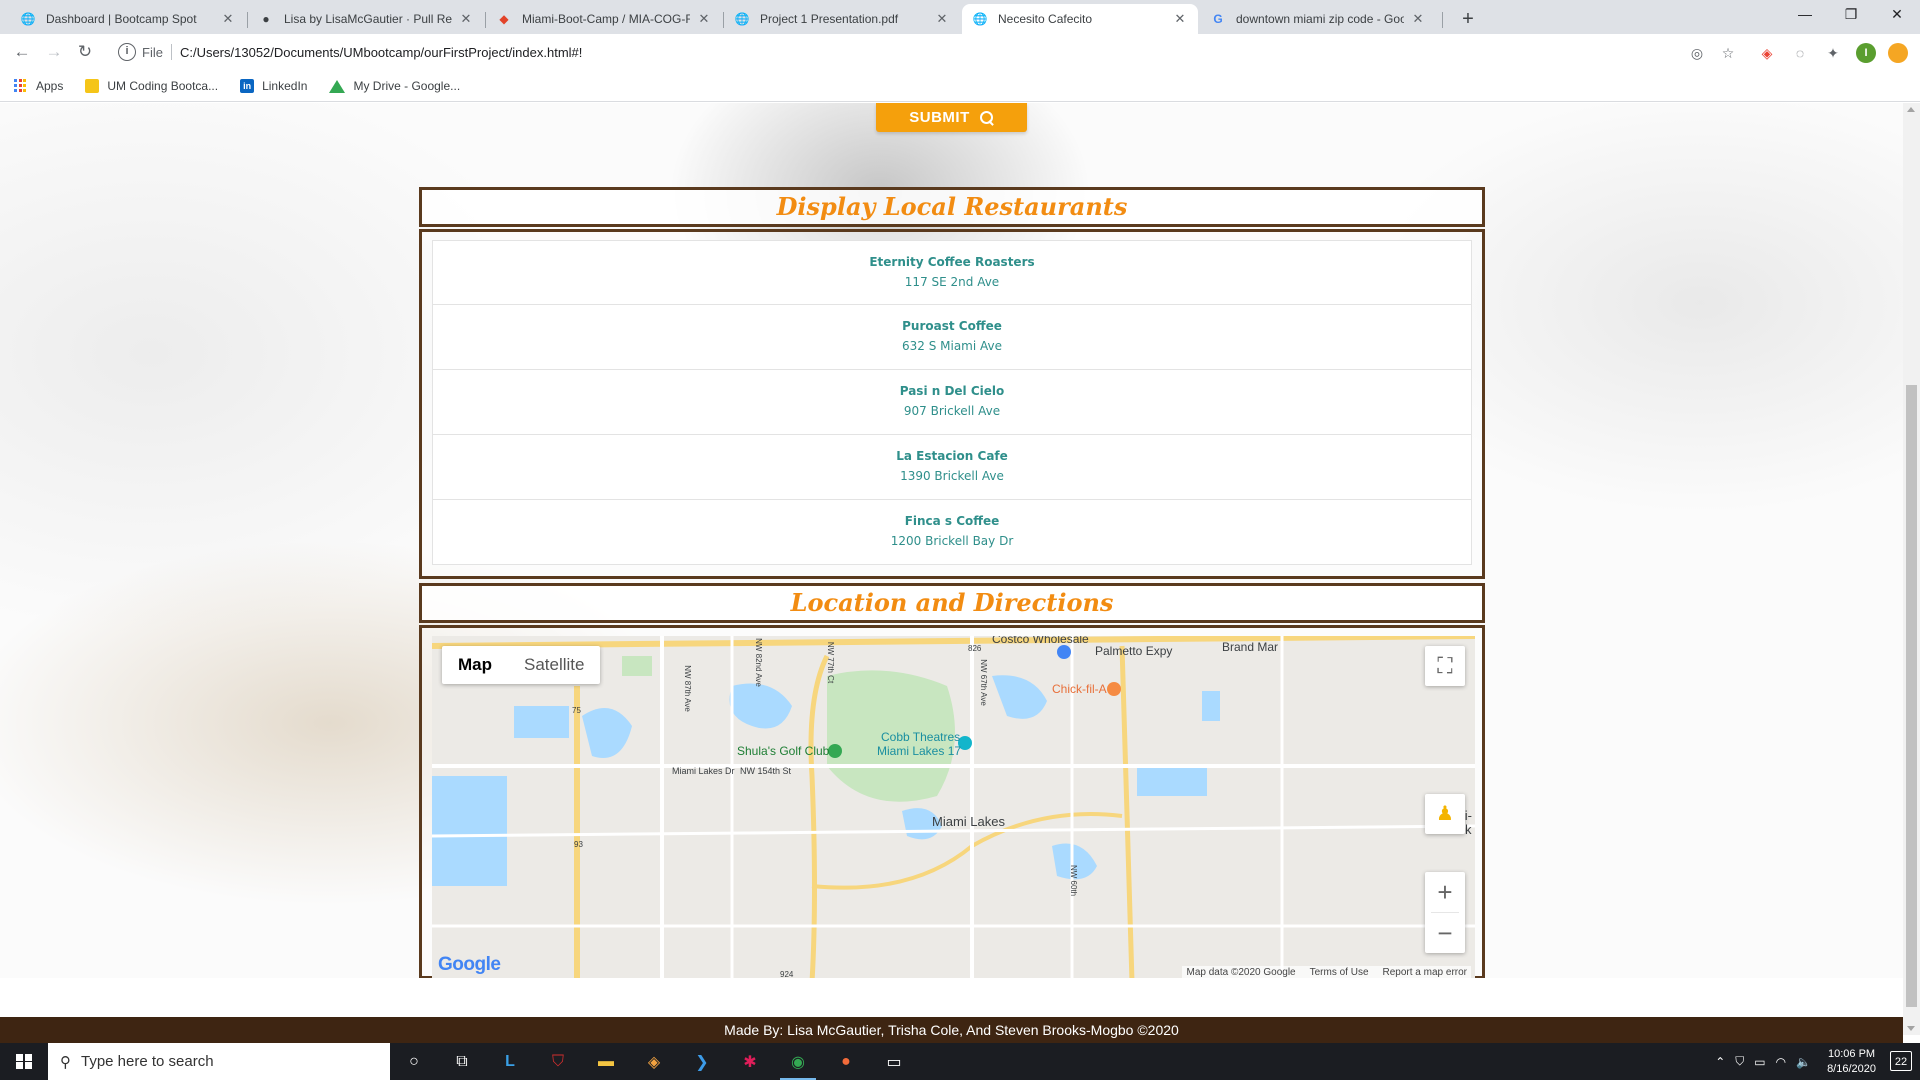  Describe the element at coordinates (85, 52) in the screenshot. I see `reload-button: ↻` at that location.